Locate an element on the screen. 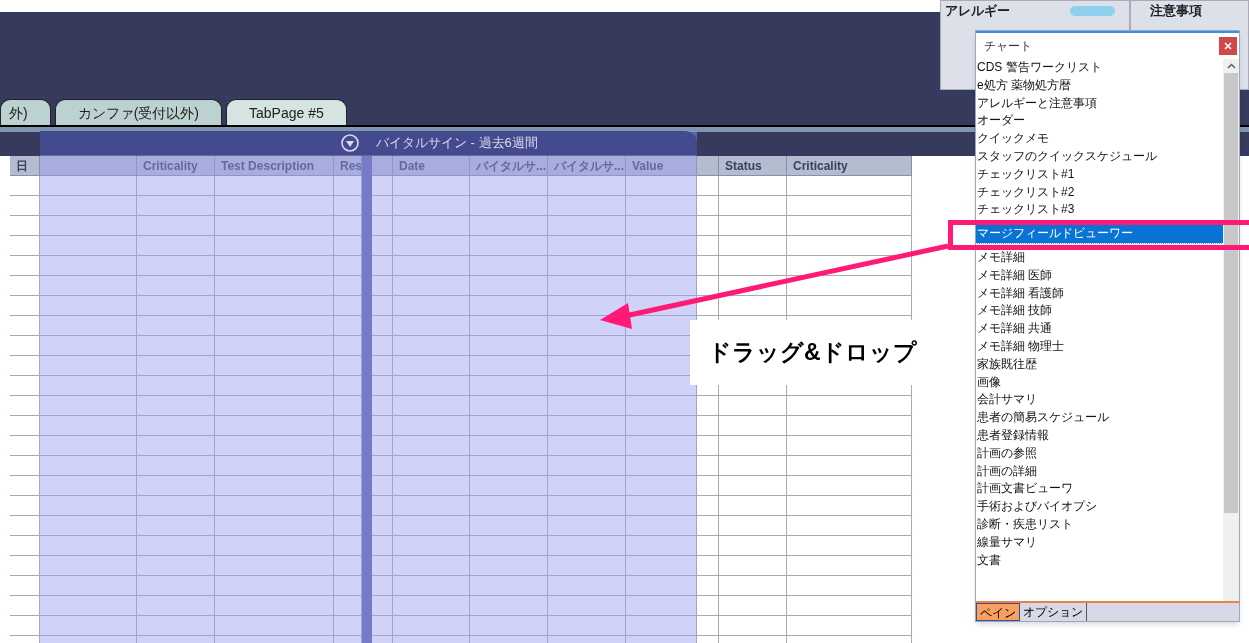  tab: カンファ(受付以外) is located at coordinates (138, 112).